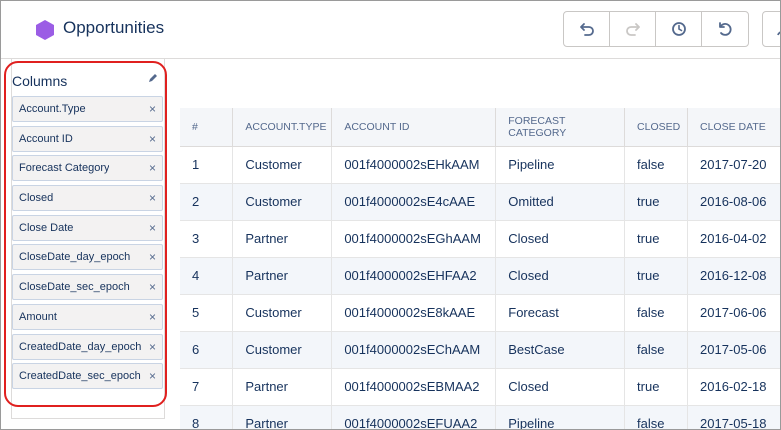 The height and width of the screenshot is (430, 781). What do you see at coordinates (733, 165) in the screenshot?
I see `table-cell: 2017-07-20` at bounding box center [733, 165].